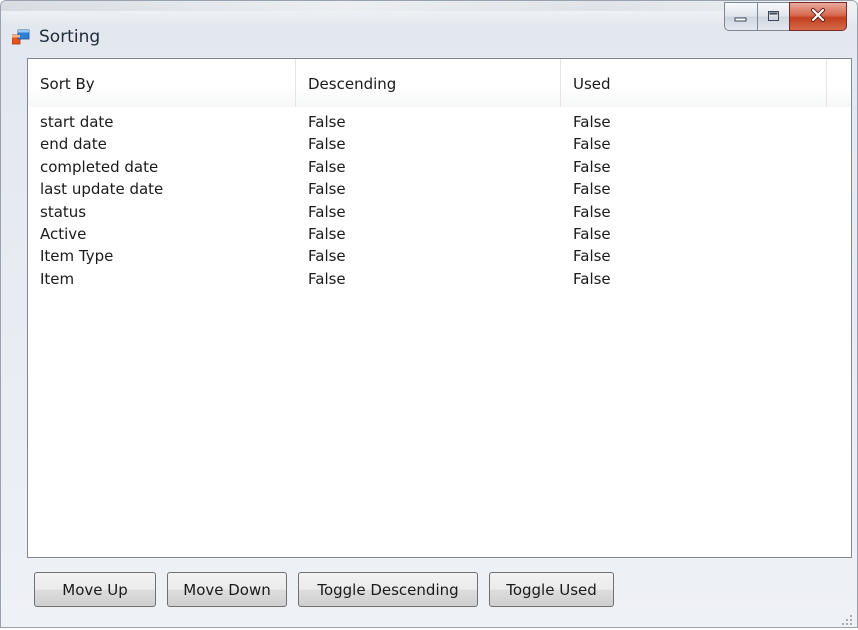 This screenshot has width=858, height=630. What do you see at coordinates (102, 189) in the screenshot?
I see `cell-sort-by: last update date` at bounding box center [102, 189].